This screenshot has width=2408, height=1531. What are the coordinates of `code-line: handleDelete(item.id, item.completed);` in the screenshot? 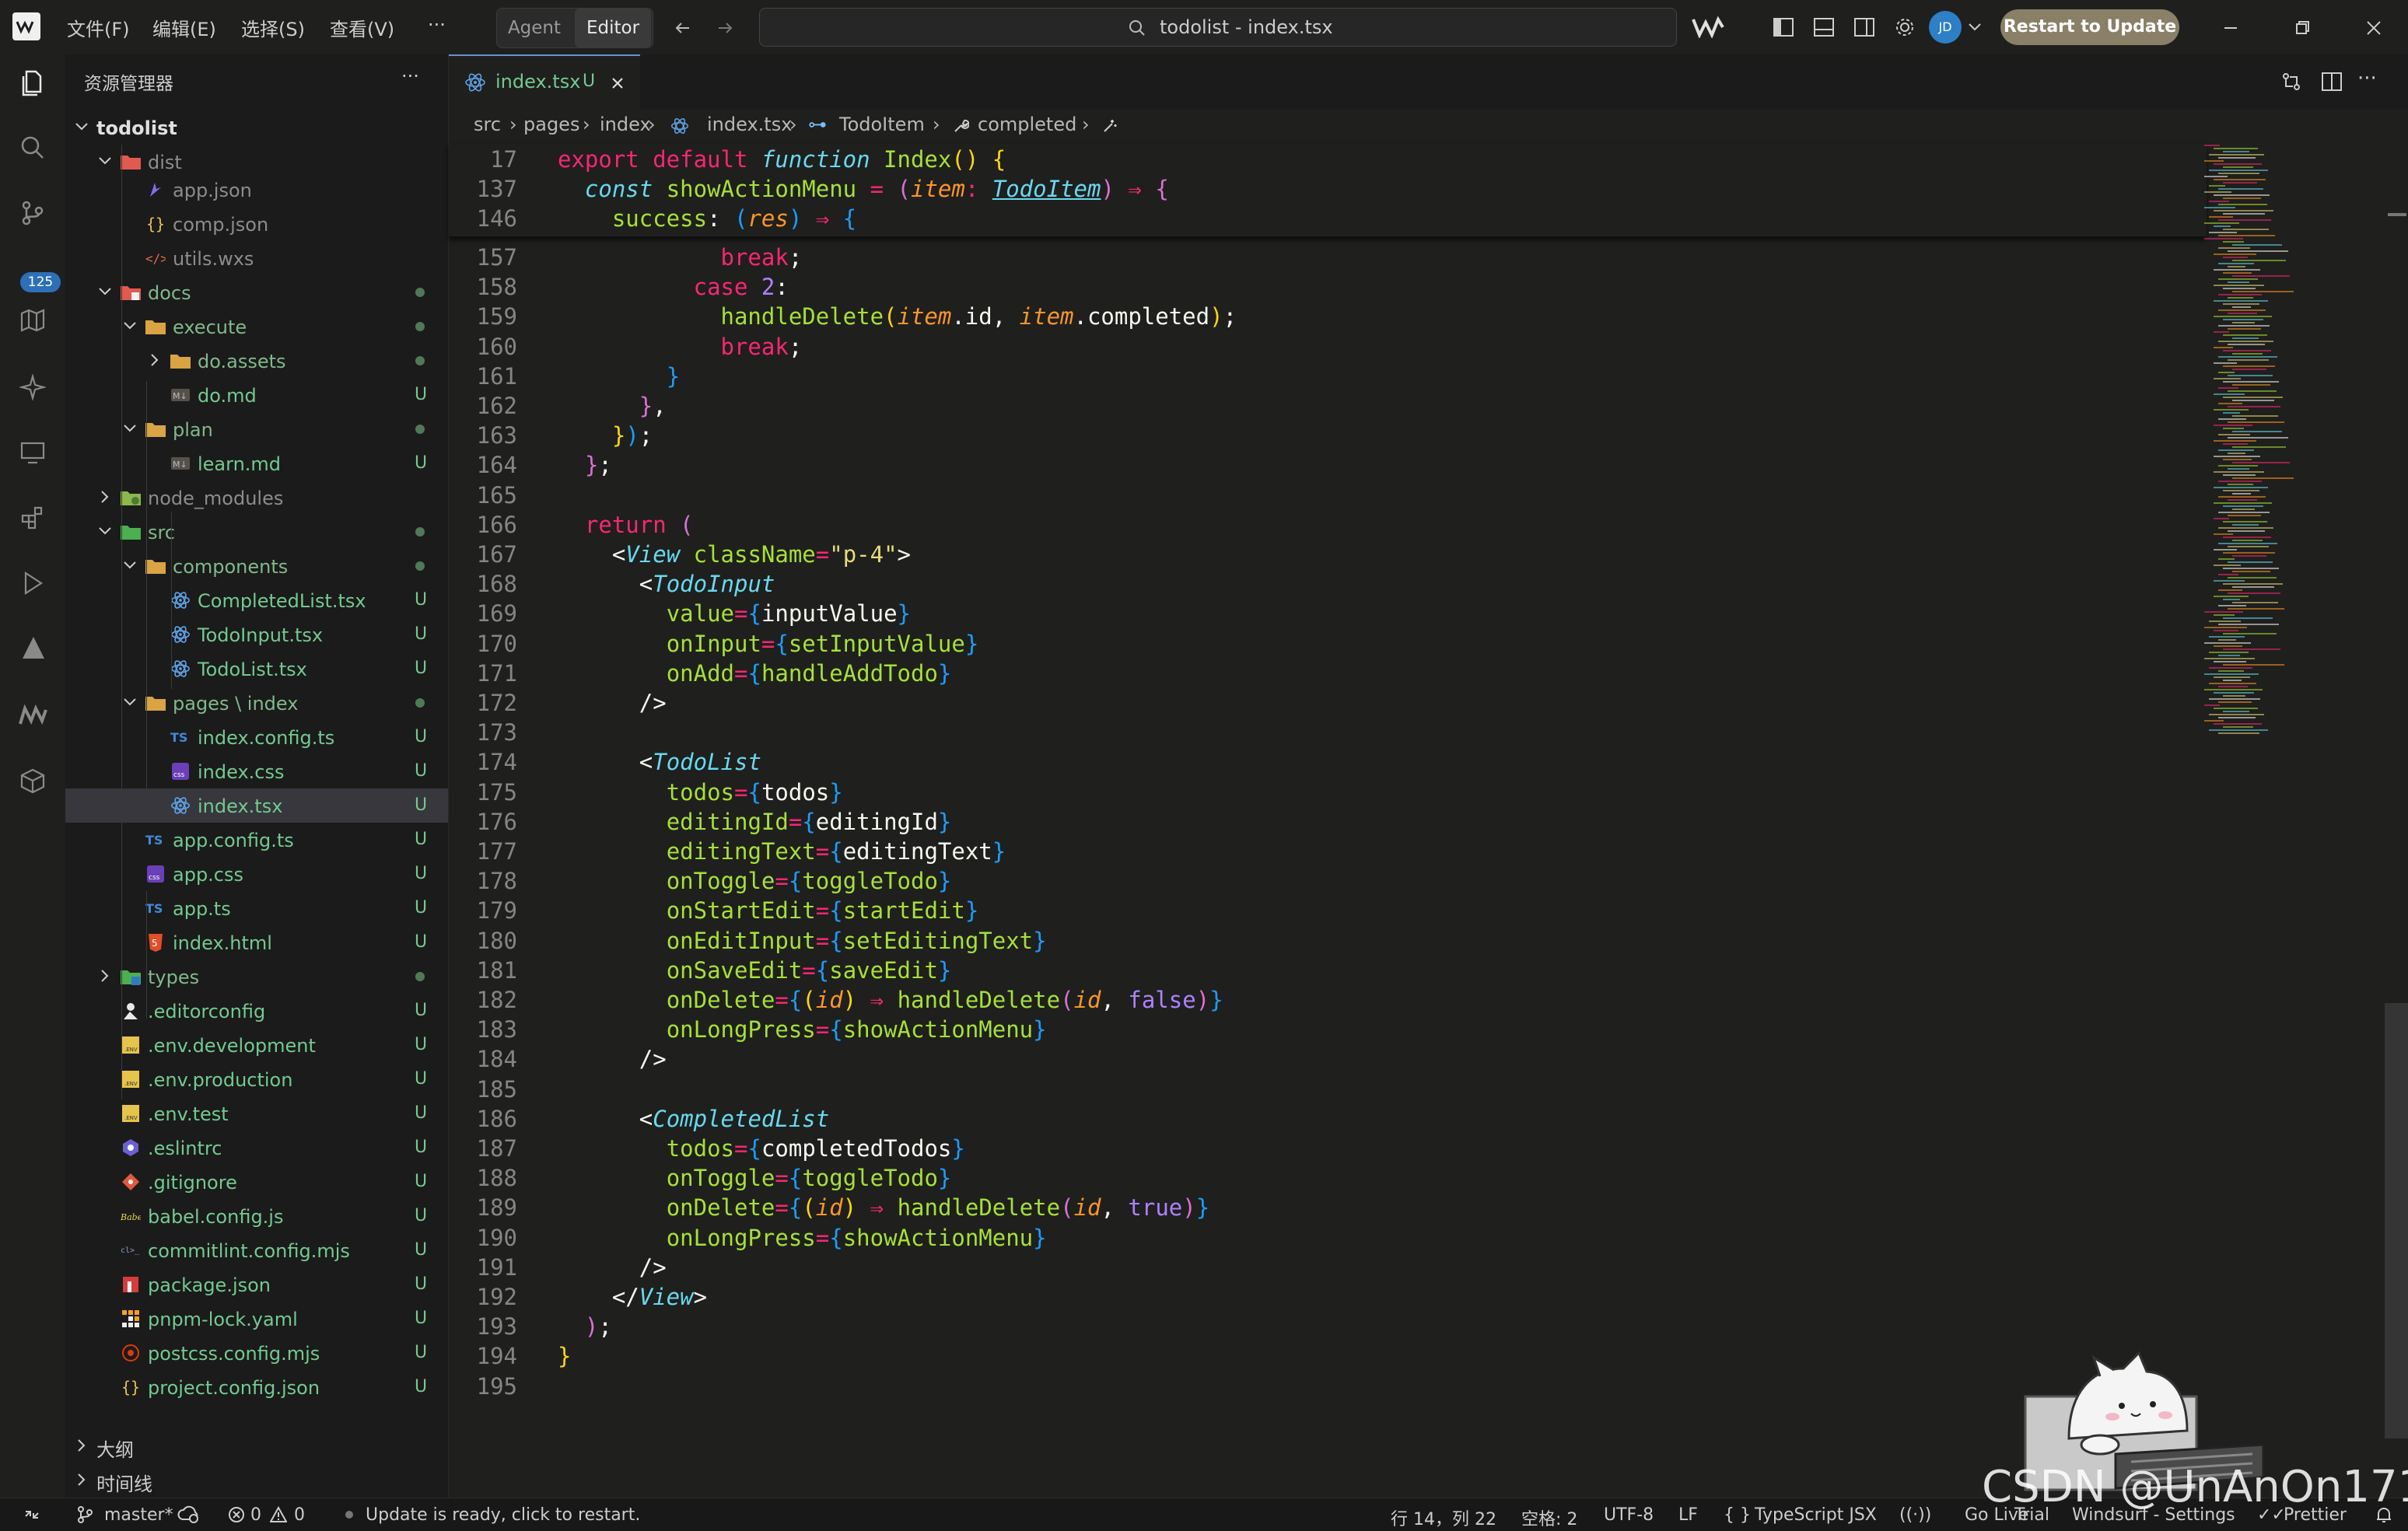 It's located at (898, 316).